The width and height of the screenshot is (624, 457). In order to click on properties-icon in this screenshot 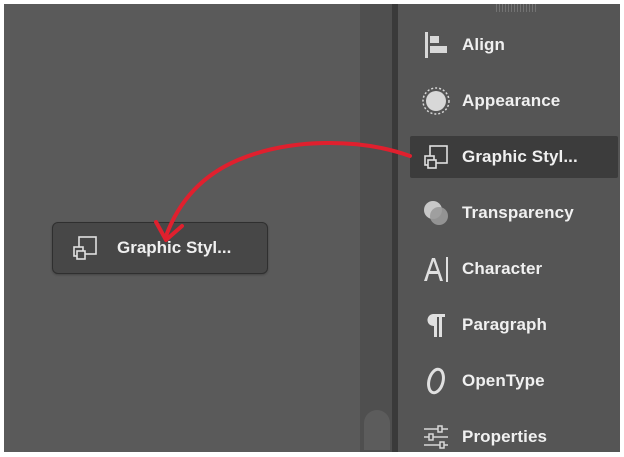, I will do `click(436, 437)`.